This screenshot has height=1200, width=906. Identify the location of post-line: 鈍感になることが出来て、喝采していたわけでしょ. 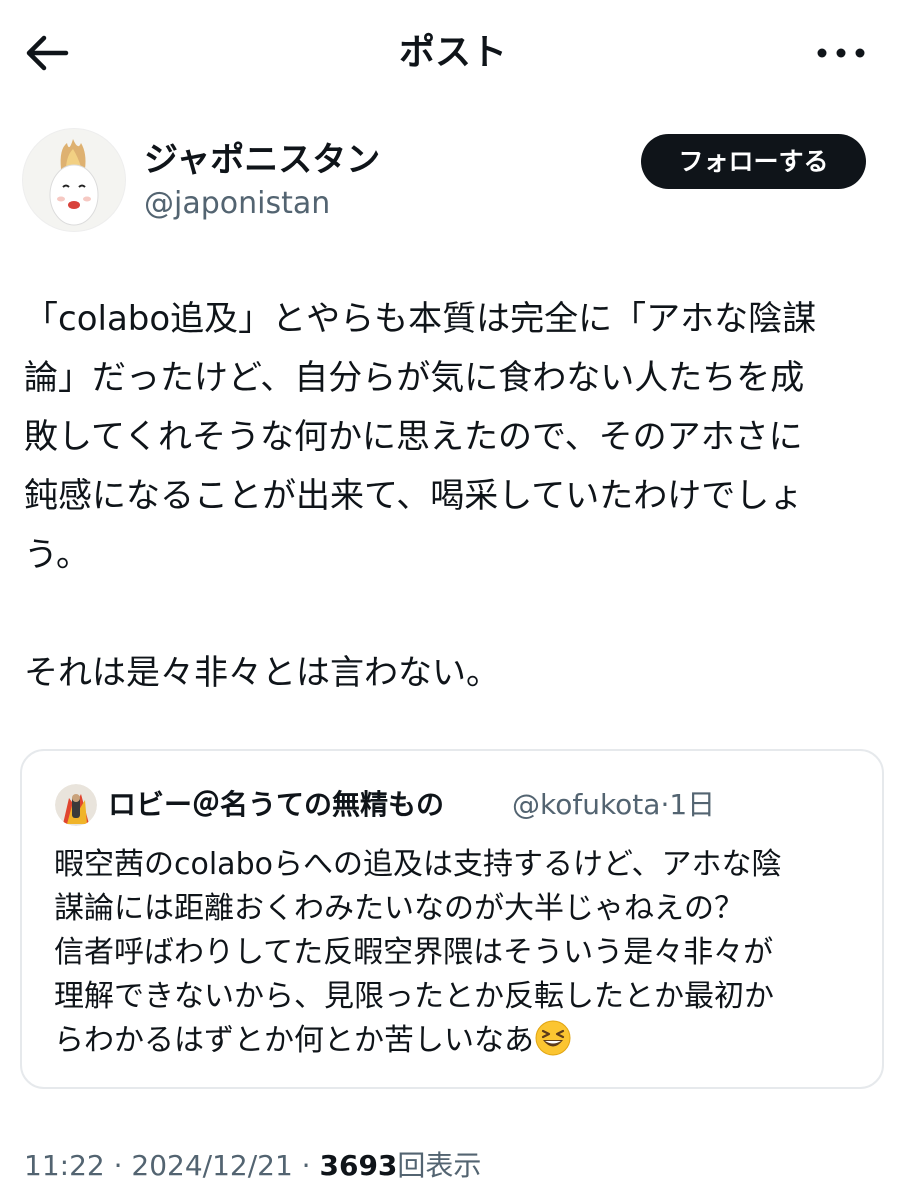
(414, 496).